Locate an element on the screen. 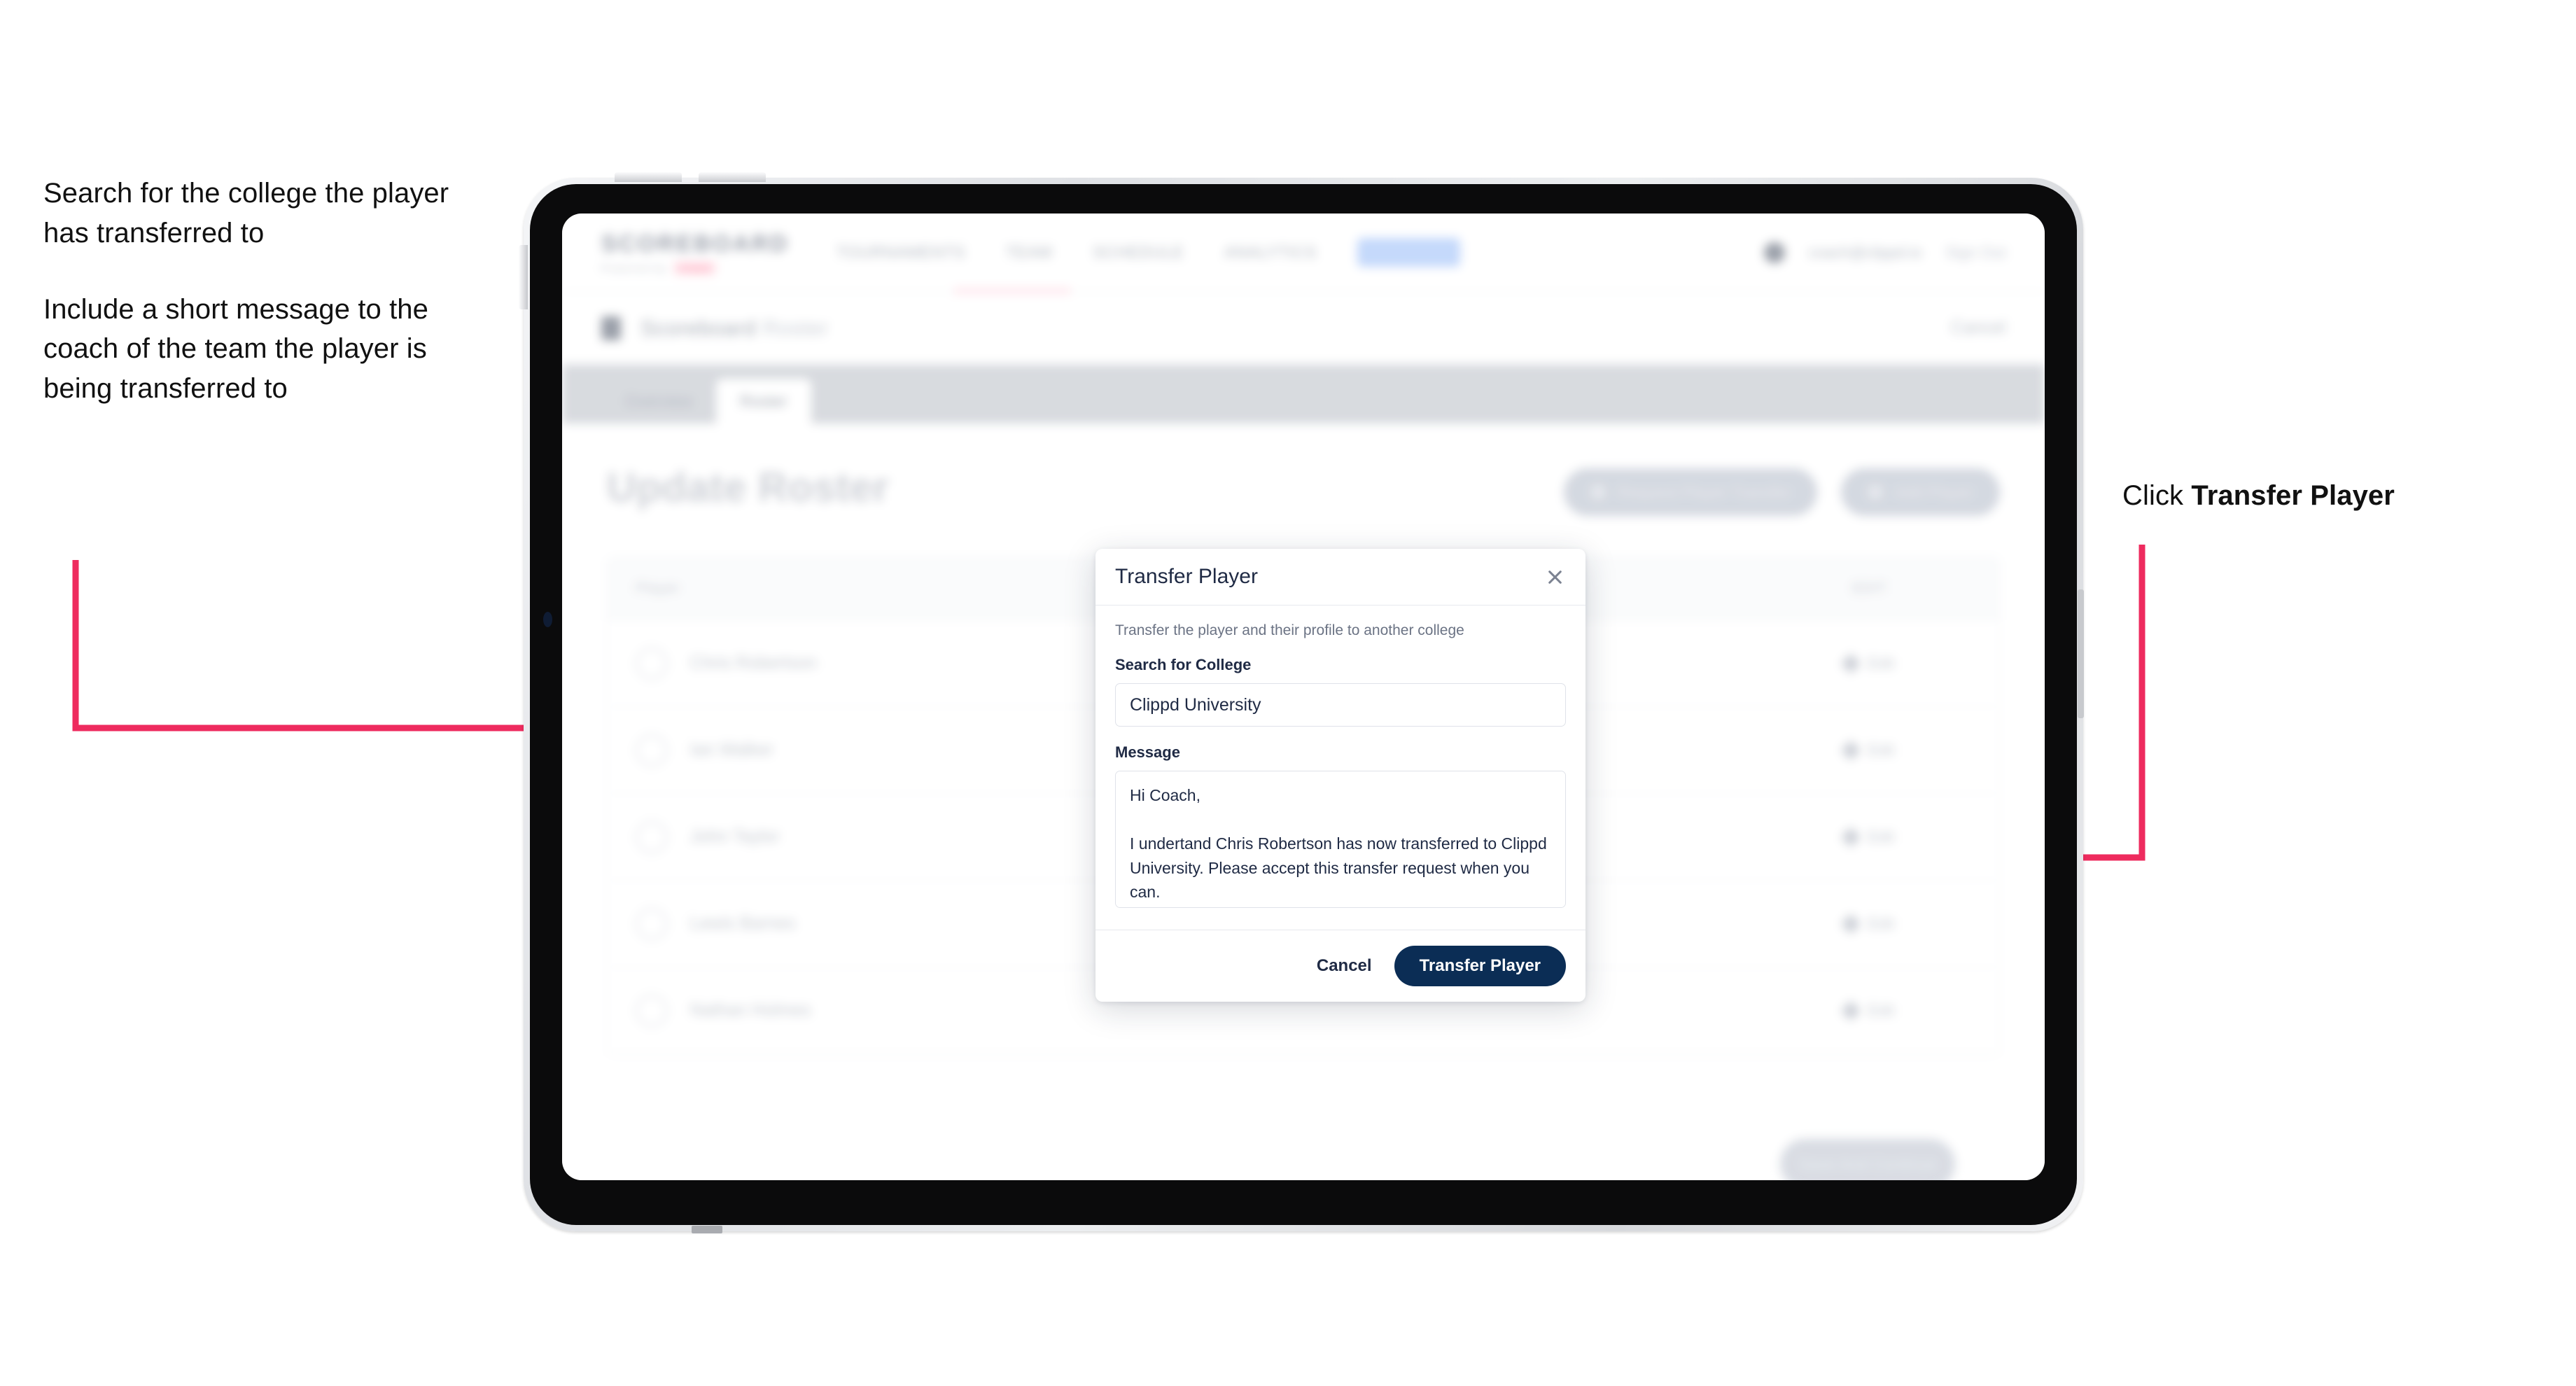  message-field-label: Message is located at coordinates (1147, 752).